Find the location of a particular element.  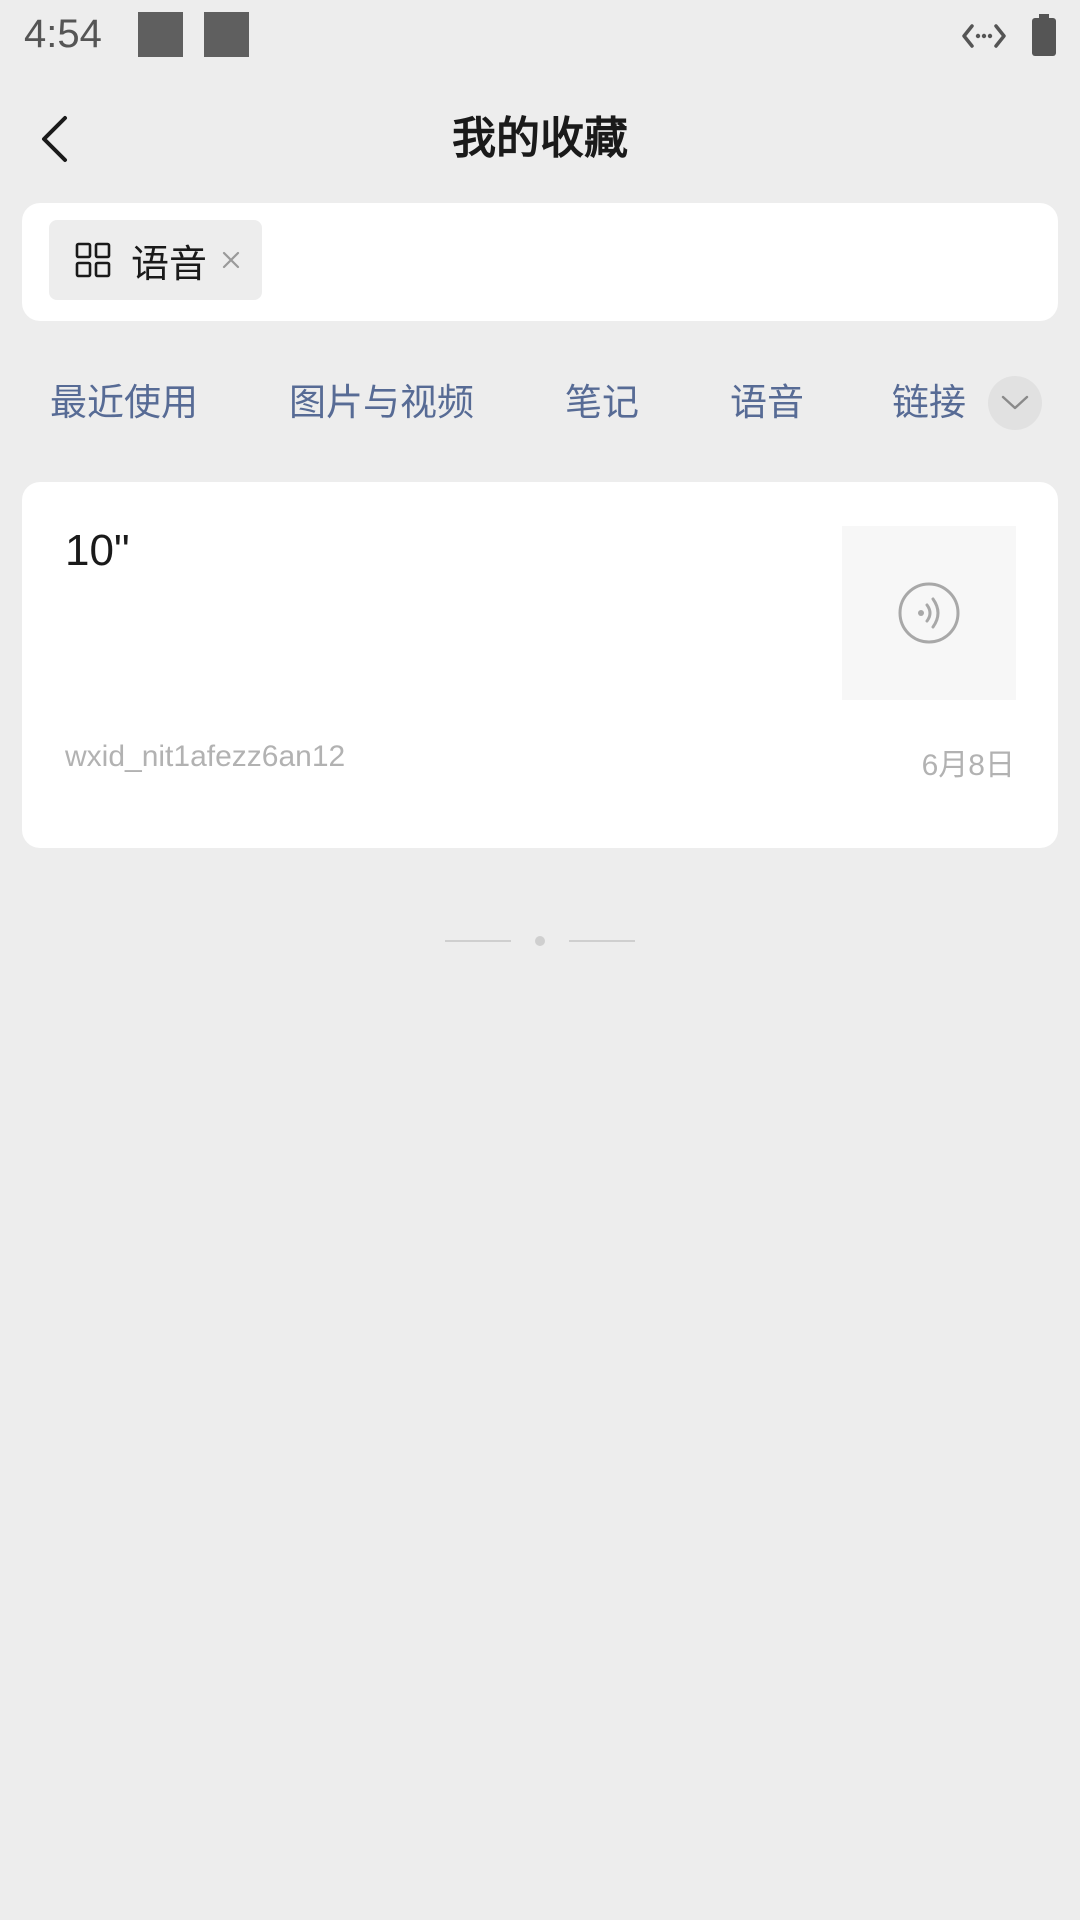

page-title: 我的收藏 is located at coordinates (540, 138).